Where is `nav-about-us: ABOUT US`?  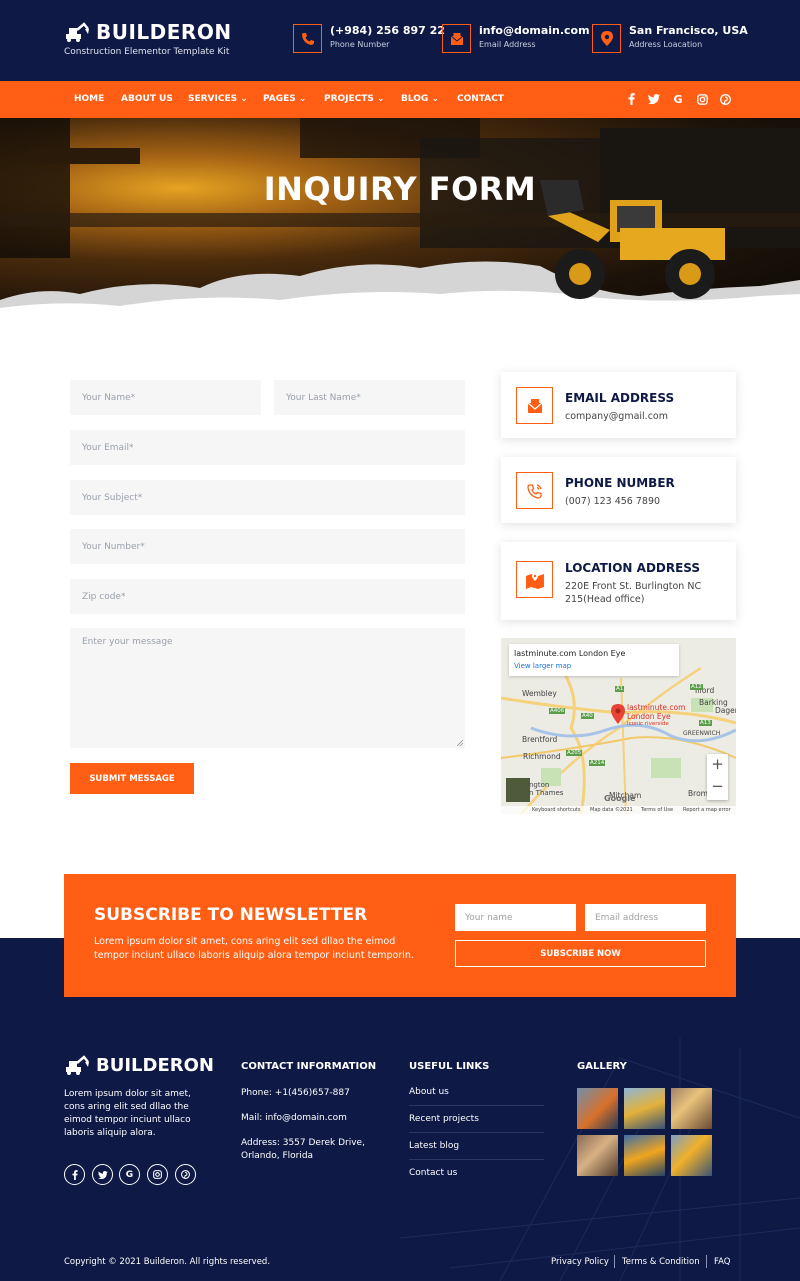 nav-about-us: ABOUT US is located at coordinates (147, 99).